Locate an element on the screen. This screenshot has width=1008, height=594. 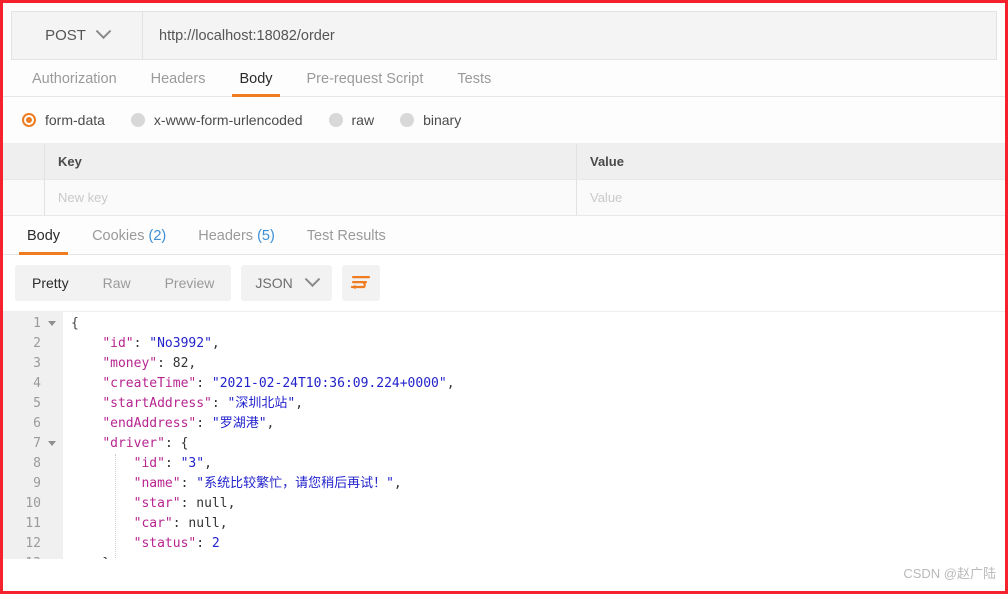
code-token: "car" is located at coordinates (153, 523).